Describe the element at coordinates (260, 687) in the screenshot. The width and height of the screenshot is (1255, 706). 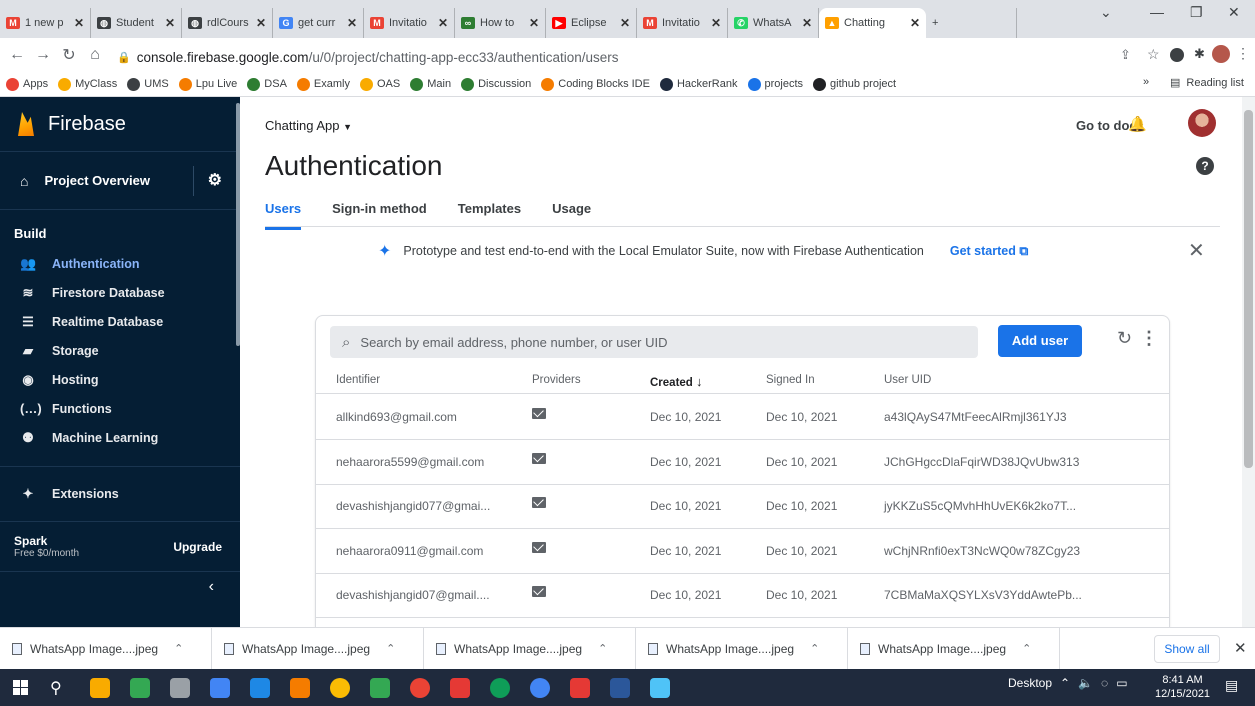
I see `vscode-icon` at that location.